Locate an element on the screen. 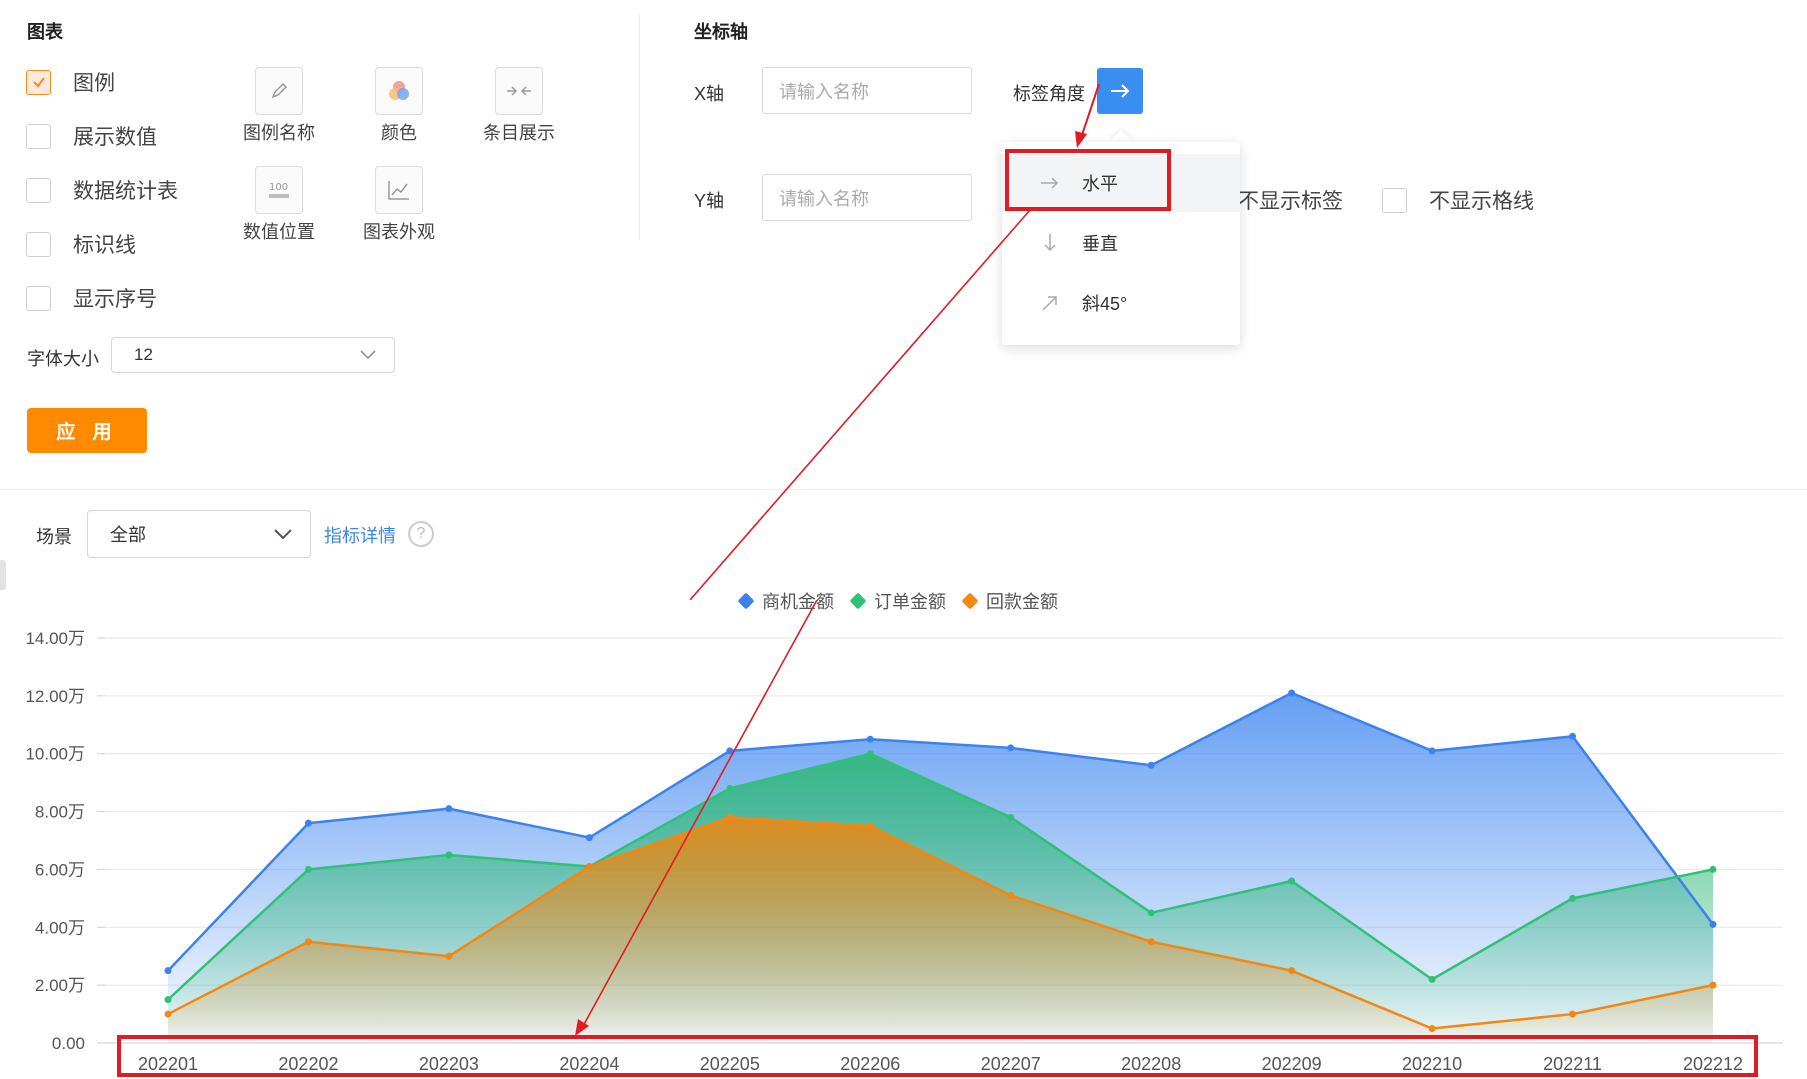  x-tick-label: 202210 is located at coordinates (1432, 1064).